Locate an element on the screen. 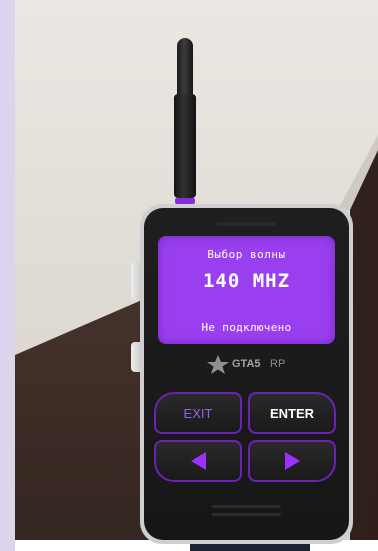  connection-status: Не подключено is located at coordinates (246, 327).